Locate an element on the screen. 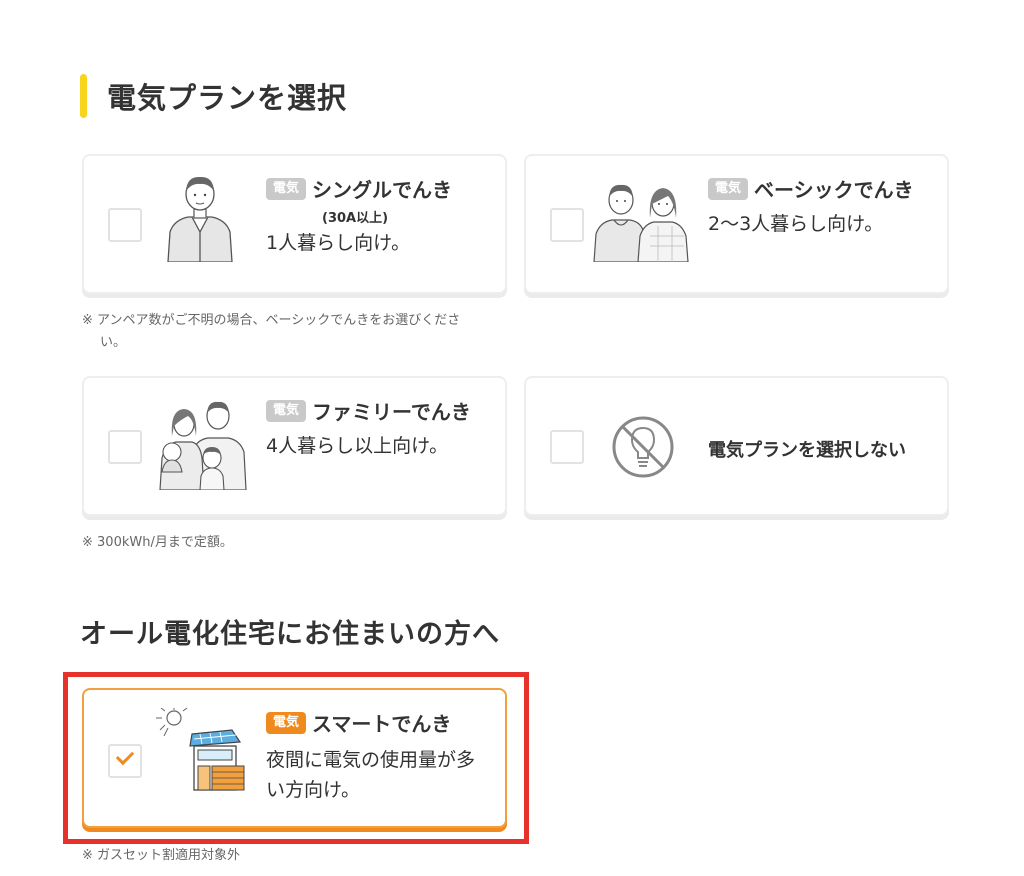 This screenshot has width=1024, height=876. plan-checkbox-family is located at coordinates (125, 447).